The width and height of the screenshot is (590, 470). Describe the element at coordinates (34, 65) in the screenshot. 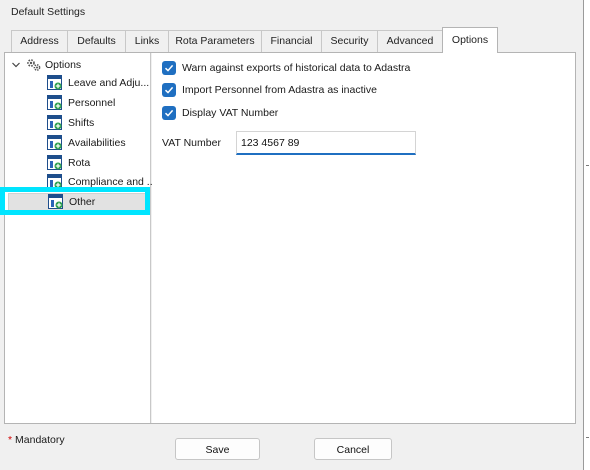

I see `gear-icon` at that location.